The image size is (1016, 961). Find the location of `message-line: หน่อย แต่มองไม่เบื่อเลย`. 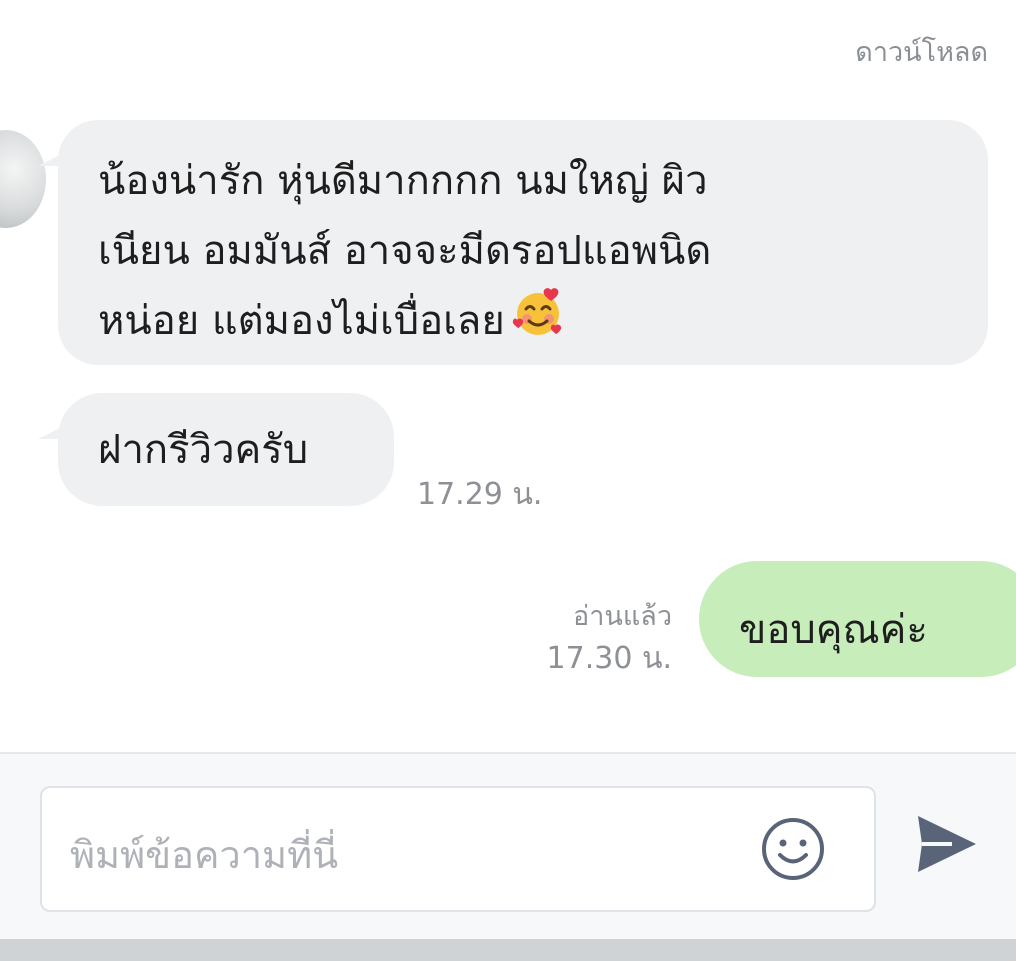

message-line: หน่อย แต่มองไม่เบื่อเลย is located at coordinates (523, 324).